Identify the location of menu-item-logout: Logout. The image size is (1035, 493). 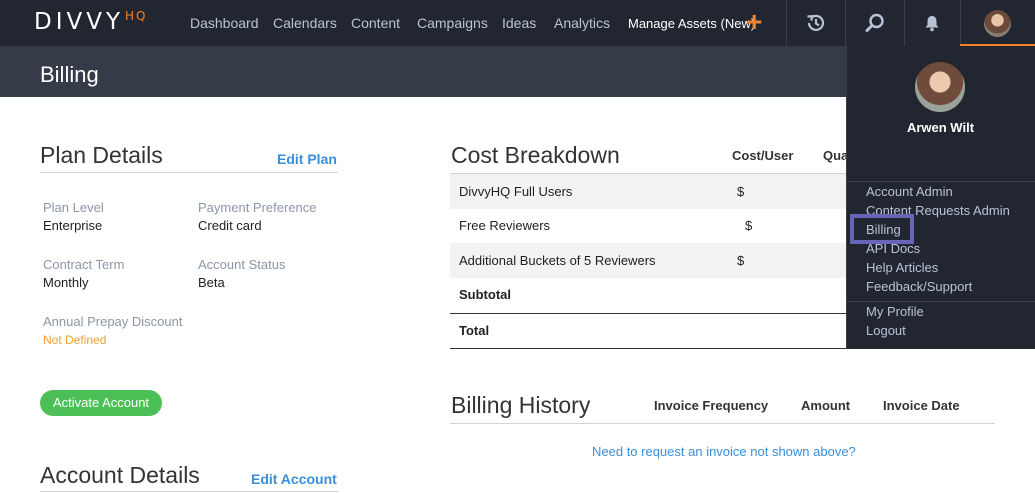
(886, 330).